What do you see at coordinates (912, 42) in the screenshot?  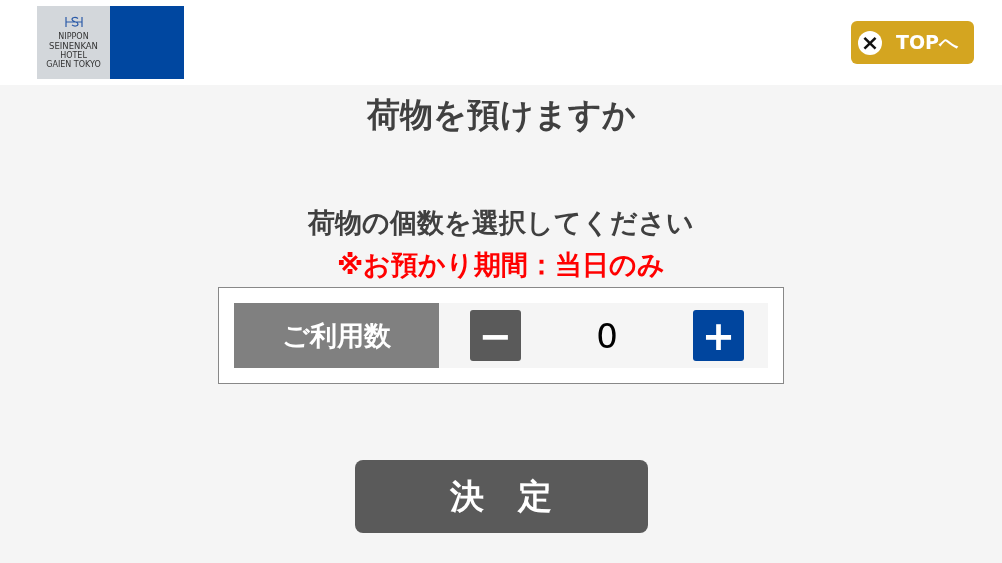 I see `top-button: × TOPへ` at bounding box center [912, 42].